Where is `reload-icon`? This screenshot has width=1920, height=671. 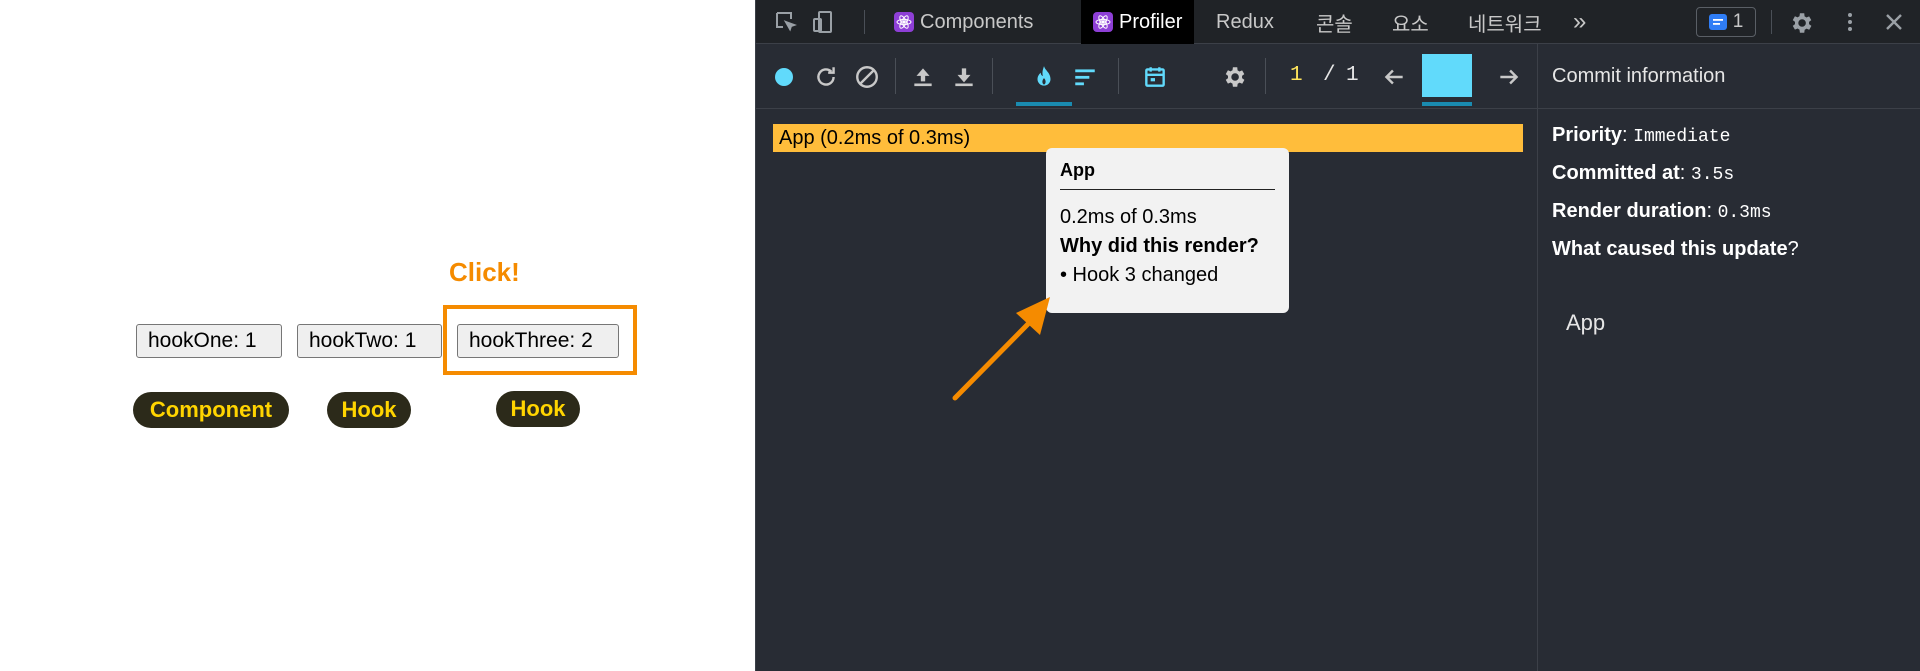 reload-icon is located at coordinates (826, 77).